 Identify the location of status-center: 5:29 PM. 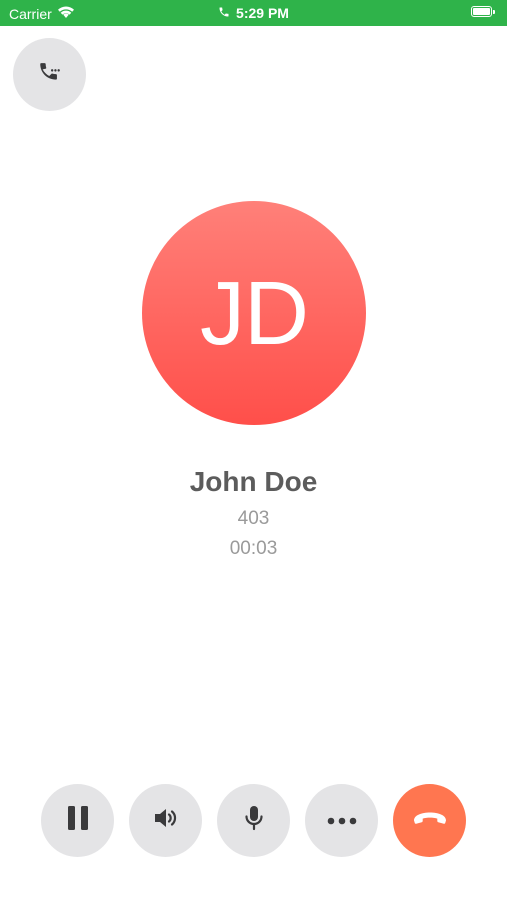
(253, 13).